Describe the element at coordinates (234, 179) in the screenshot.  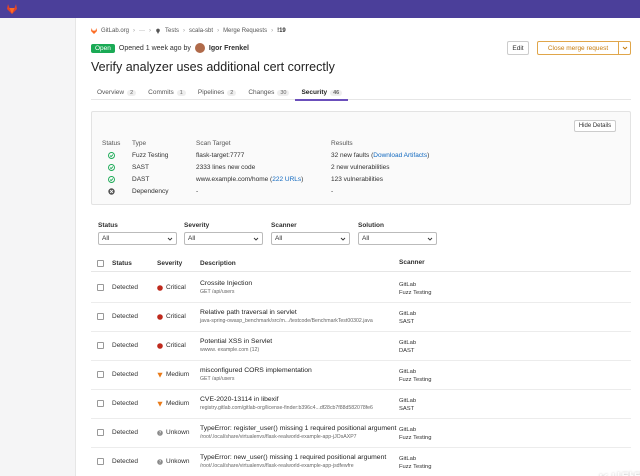
I see `scan-target-text: www.example.com/home (` at that location.